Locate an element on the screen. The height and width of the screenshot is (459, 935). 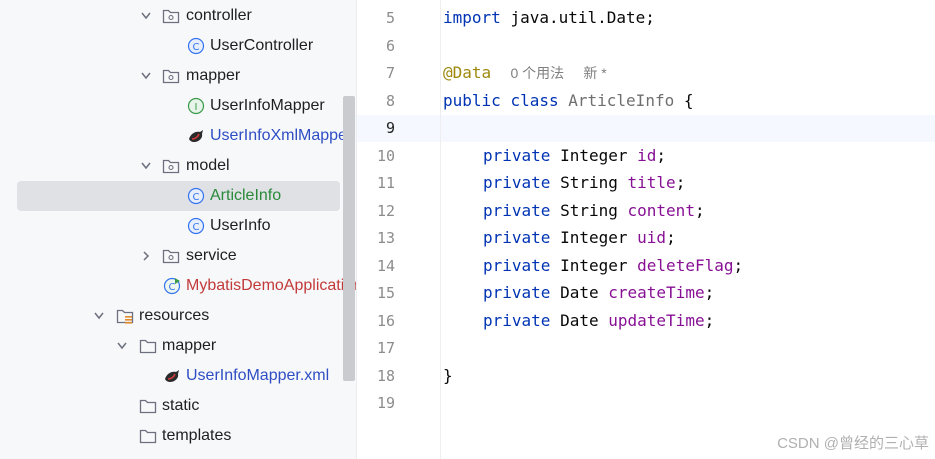
usages-hint: 0 个用法 is located at coordinates (537, 73).